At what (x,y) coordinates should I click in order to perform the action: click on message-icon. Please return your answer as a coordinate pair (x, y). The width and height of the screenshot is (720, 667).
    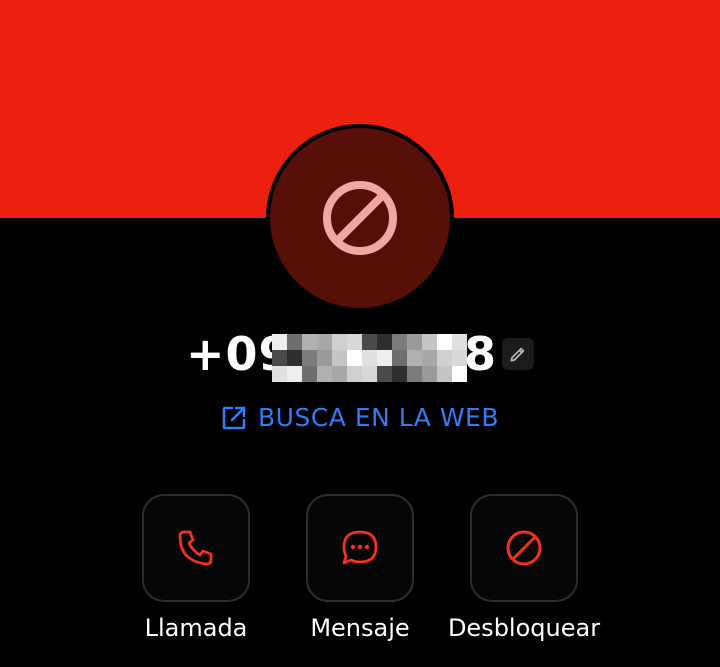
    Looking at the image, I should click on (360, 547).